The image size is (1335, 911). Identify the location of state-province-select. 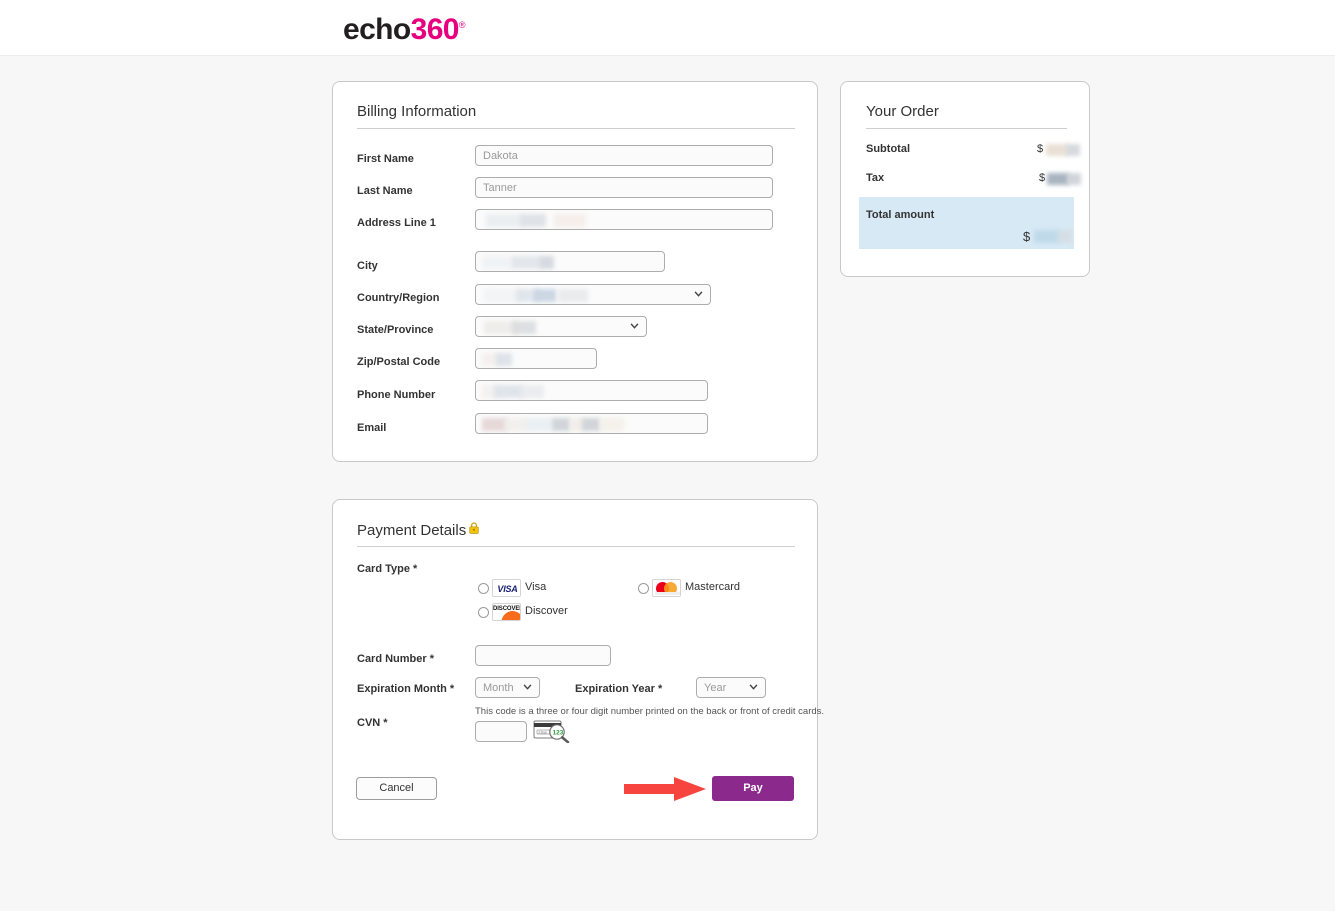
(561, 326).